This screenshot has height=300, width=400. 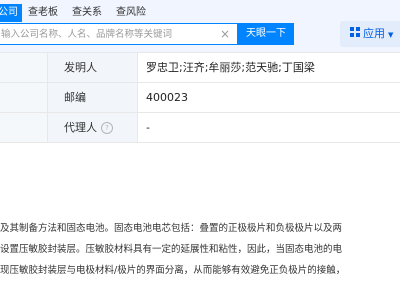 What do you see at coordinates (355, 34) in the screenshot?
I see `grid-icon` at bounding box center [355, 34].